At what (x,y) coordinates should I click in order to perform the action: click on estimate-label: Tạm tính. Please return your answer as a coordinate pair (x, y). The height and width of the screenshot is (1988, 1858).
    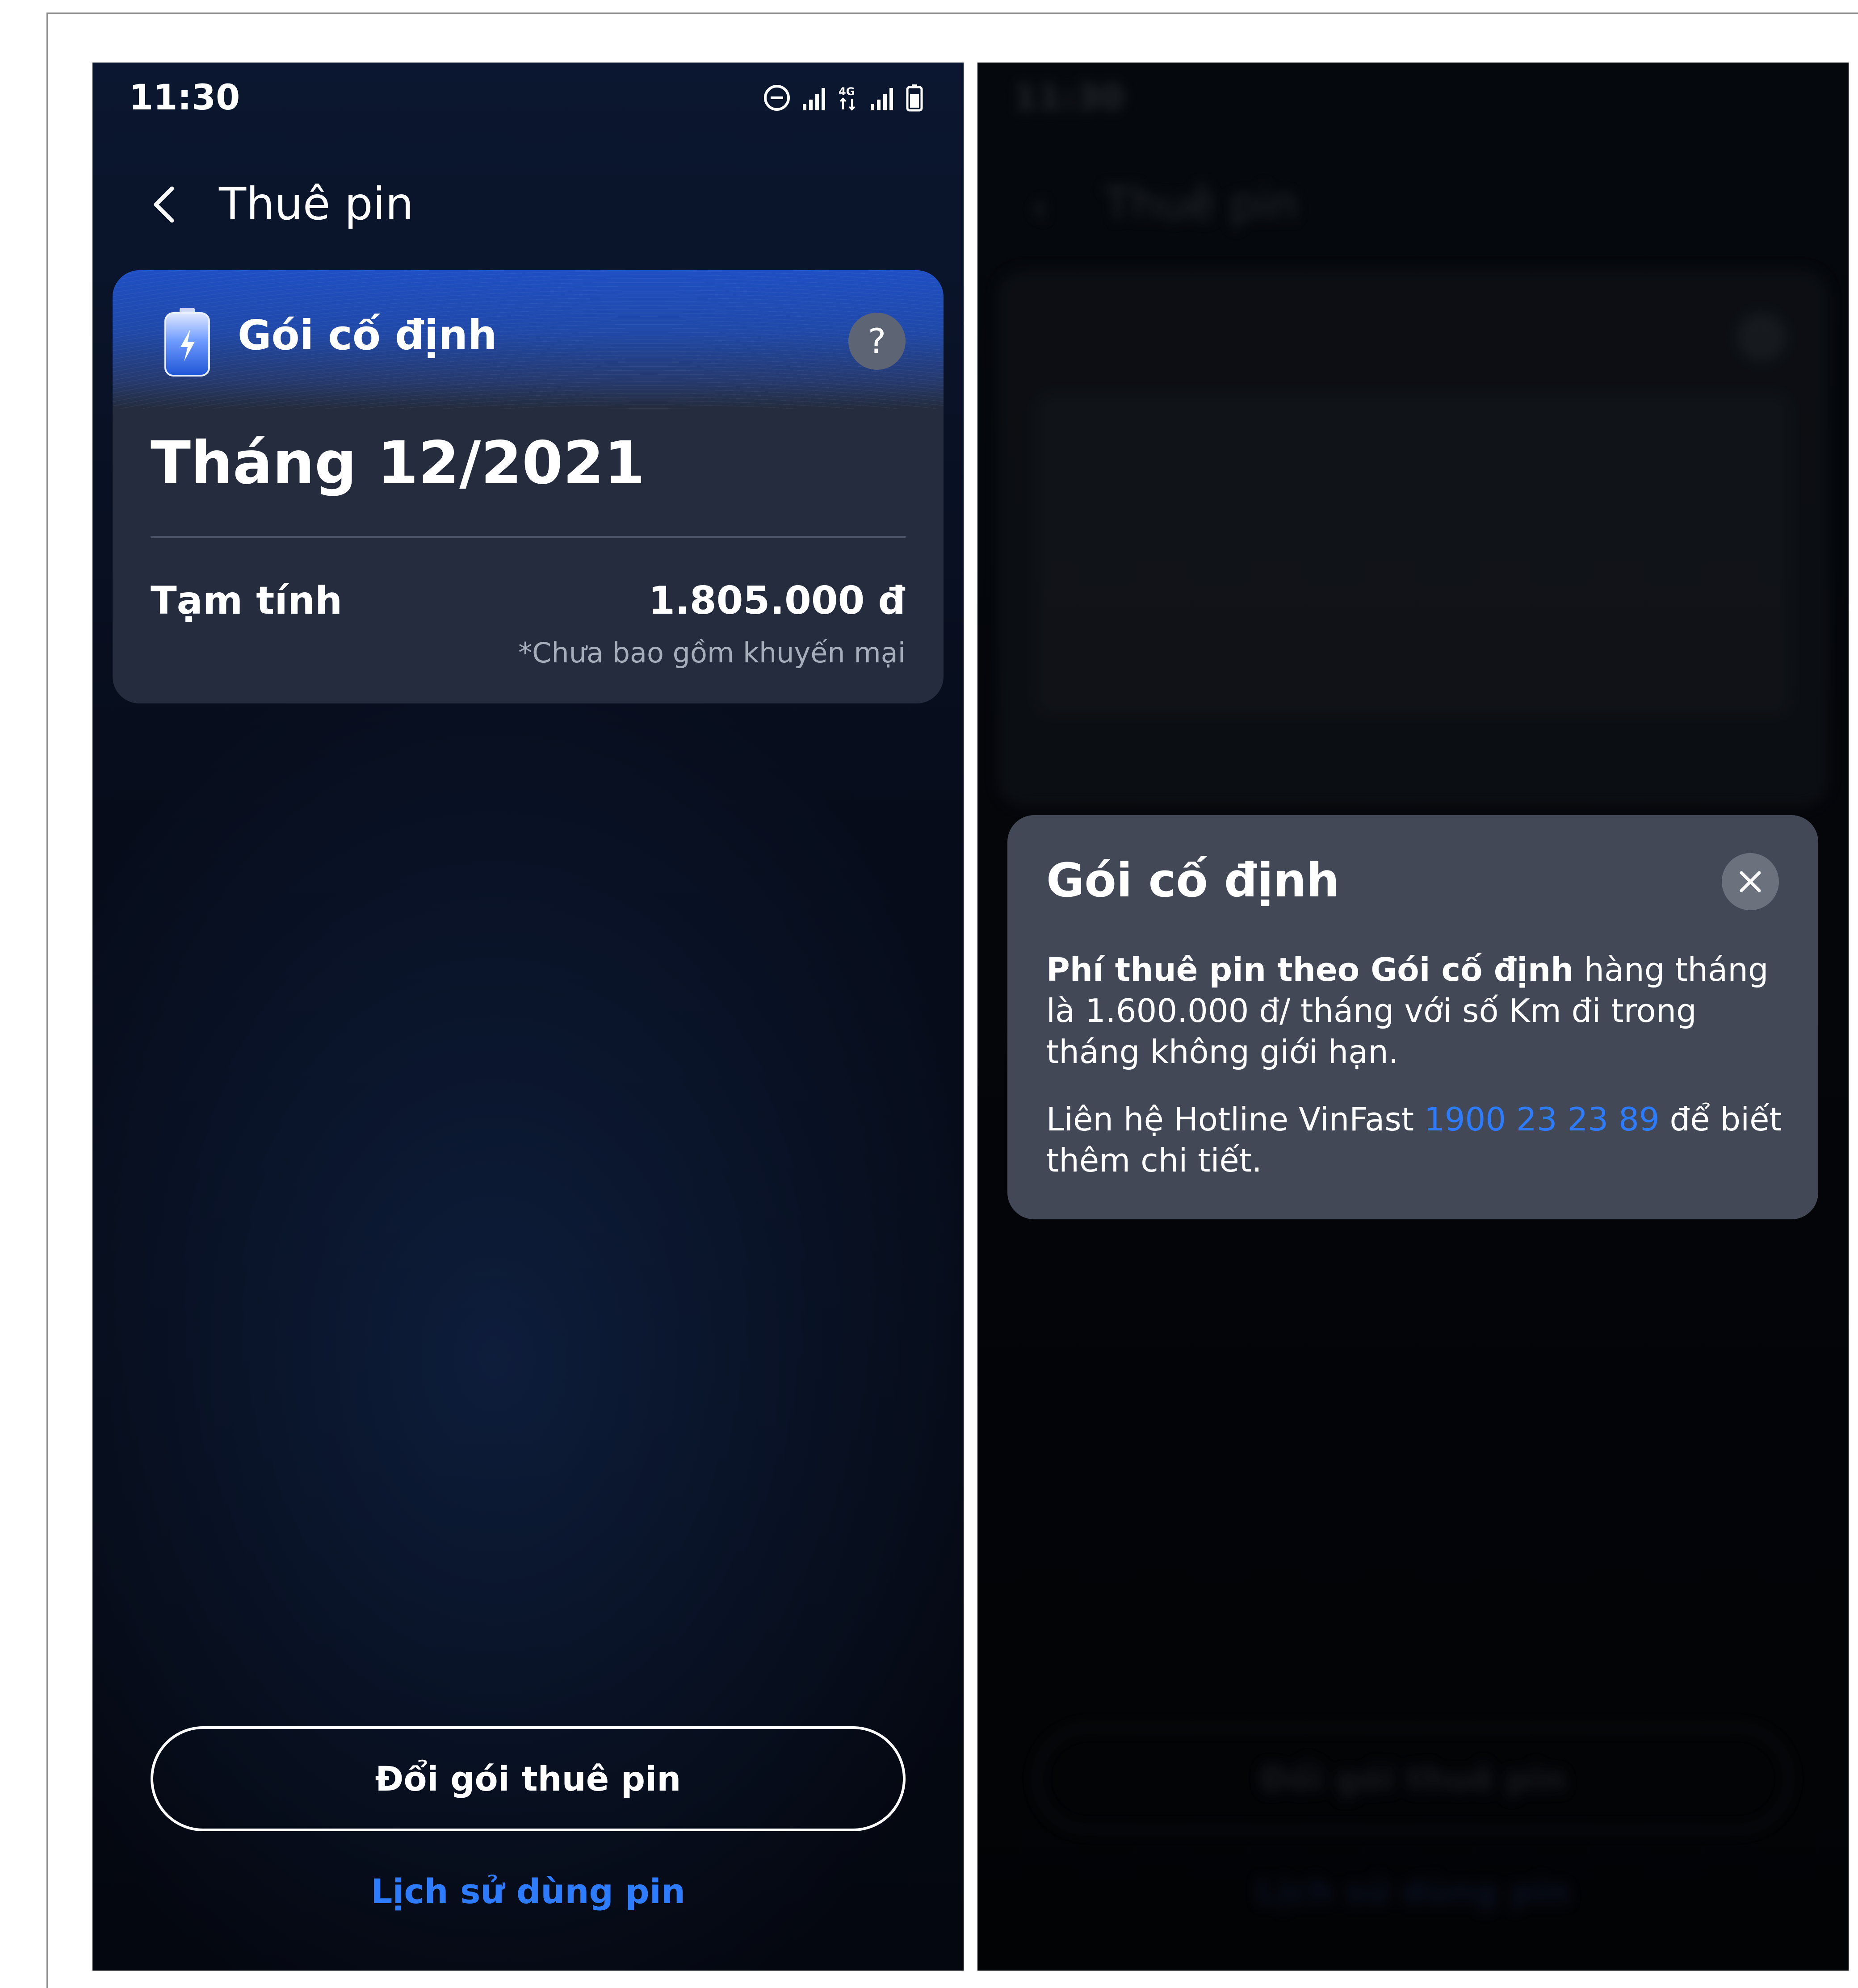
    Looking at the image, I should click on (247, 600).